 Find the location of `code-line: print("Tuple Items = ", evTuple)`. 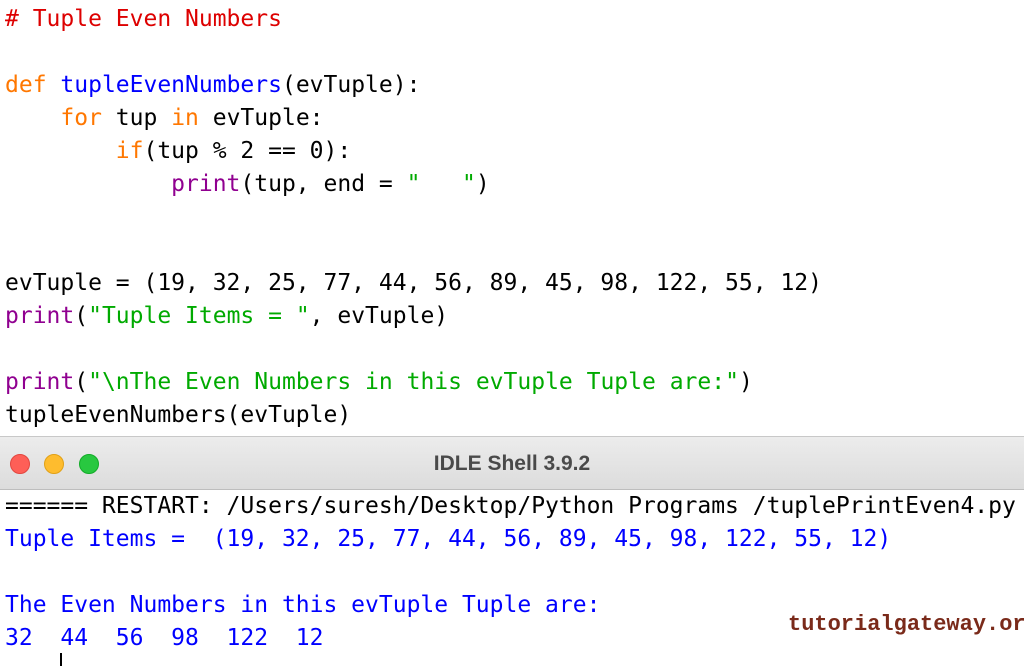

code-line: print("Tuple Items = ", evTuple) is located at coordinates (226, 316).